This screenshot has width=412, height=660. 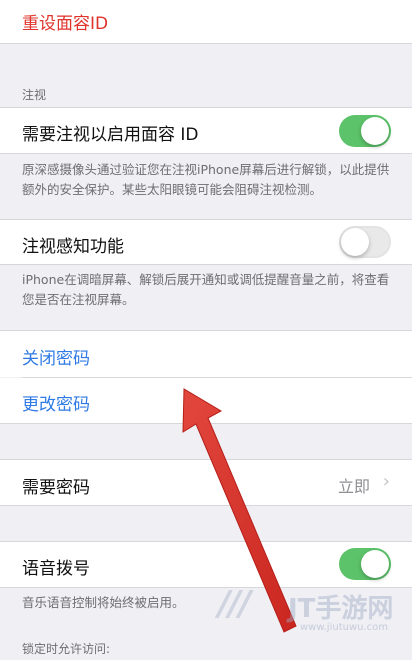 I want to click on turn-off-passcode-cell: 关闭密码, so click(x=206, y=354).